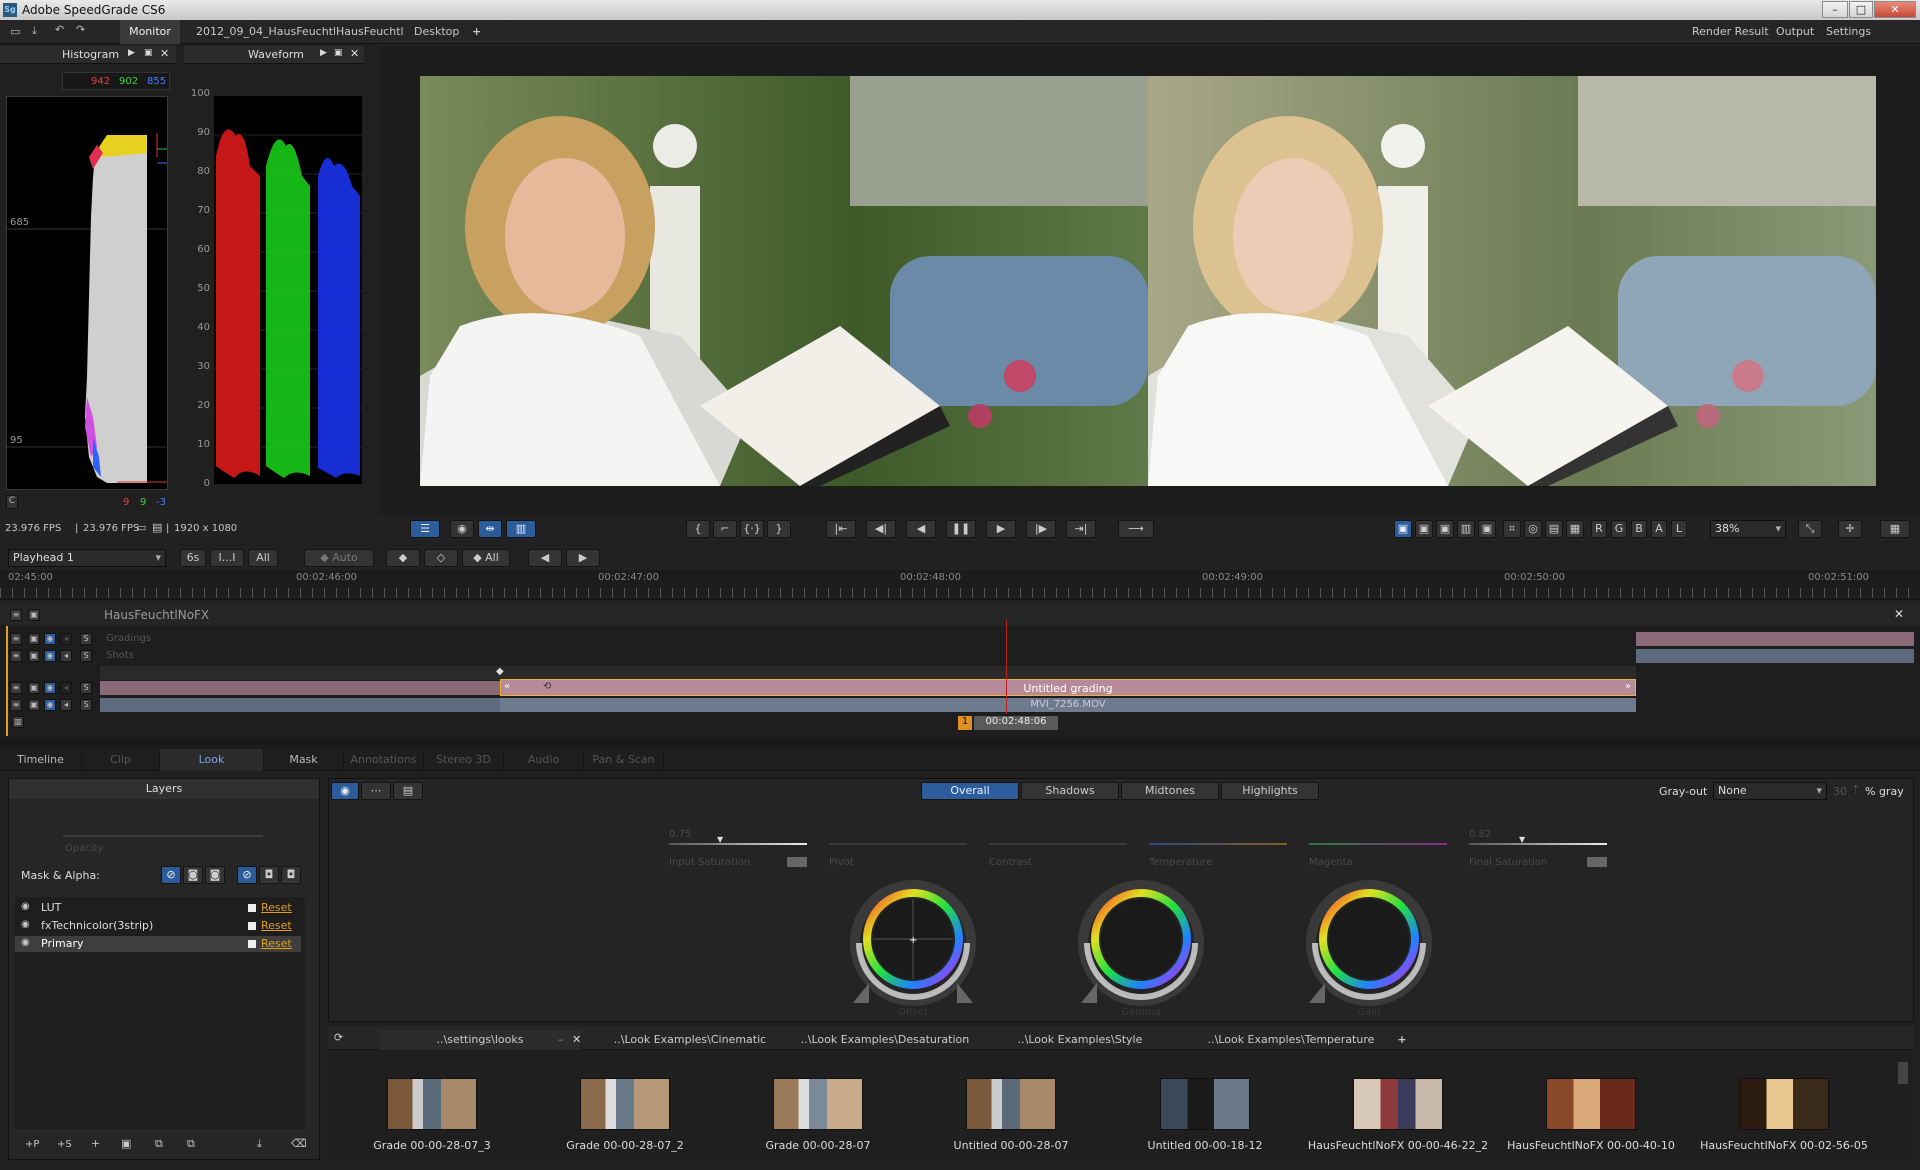 This screenshot has width=1920, height=1170. What do you see at coordinates (1575, 529) in the screenshot?
I see `grid-icon: ▦` at bounding box center [1575, 529].